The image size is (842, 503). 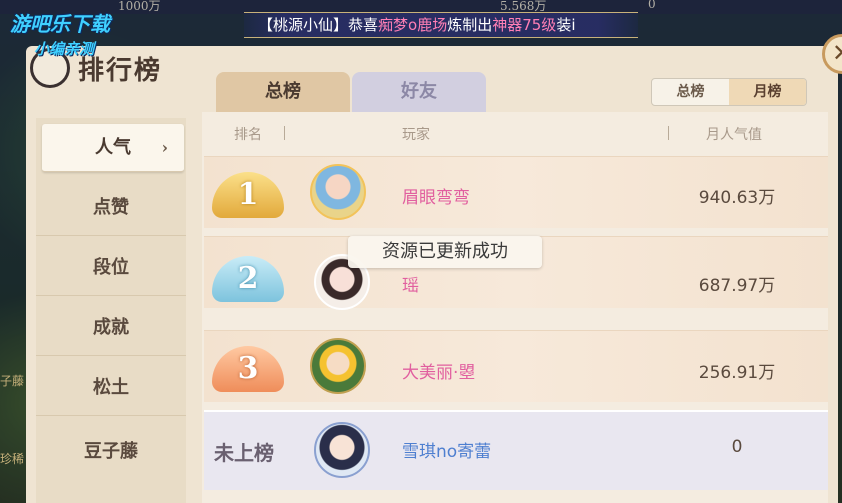 What do you see at coordinates (737, 373) in the screenshot?
I see `popularity-value: 256.91万` at bounding box center [737, 373].